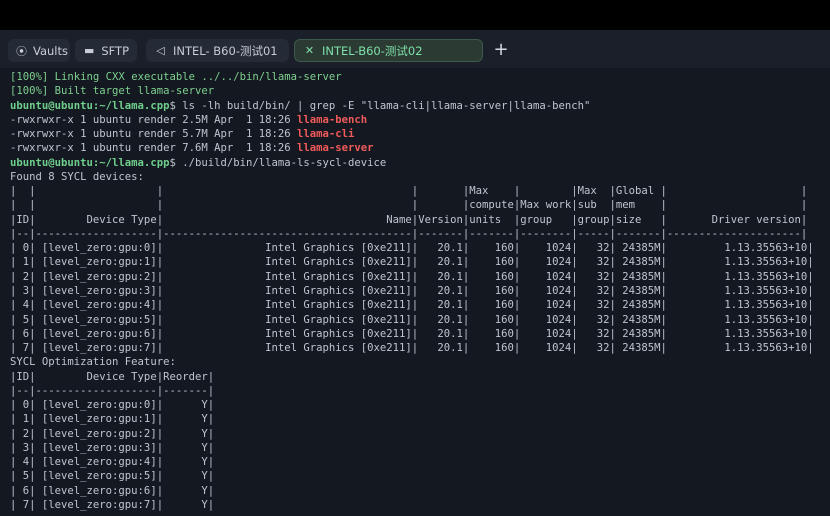 The width and height of the screenshot is (830, 516). Describe the element at coordinates (415, 15) in the screenshot. I see `window-top-bar` at that location.